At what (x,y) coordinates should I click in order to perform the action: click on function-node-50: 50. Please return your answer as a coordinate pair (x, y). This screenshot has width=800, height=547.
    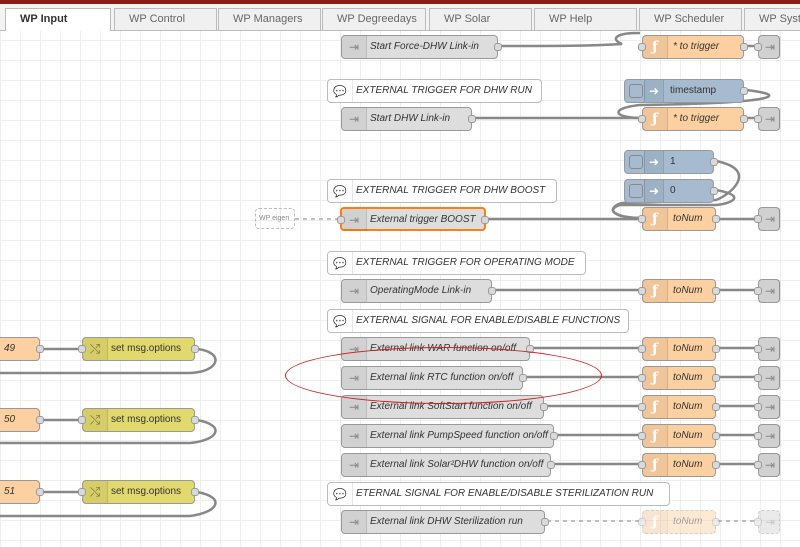
    Looking at the image, I should click on (22, 420).